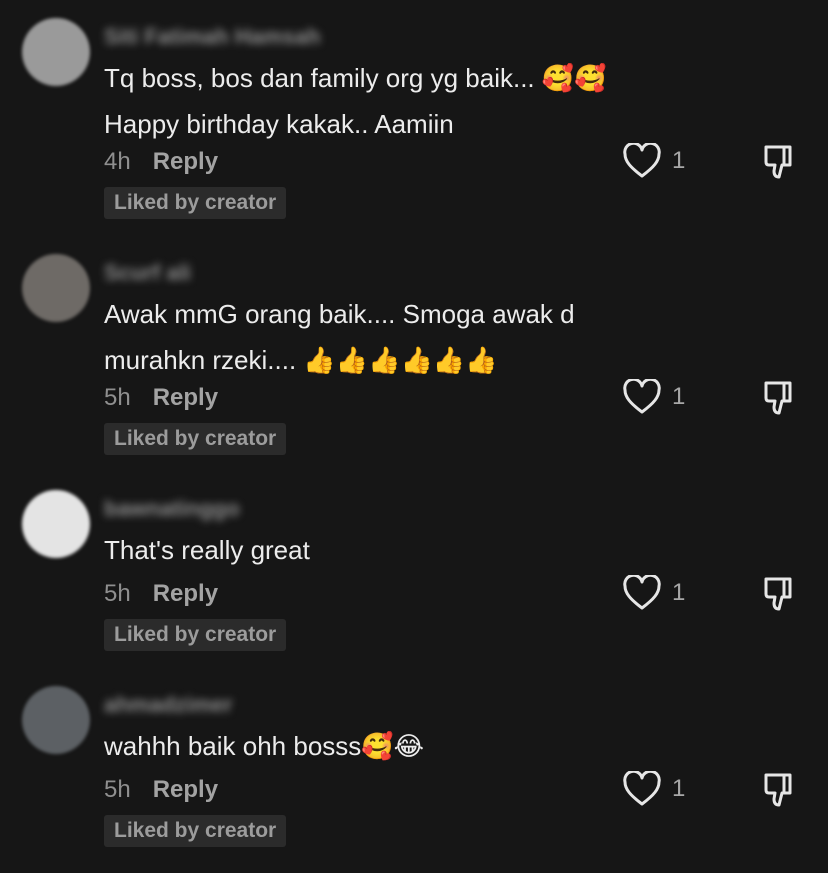  What do you see at coordinates (404, 550) in the screenshot?
I see `comment-text: That's really great` at bounding box center [404, 550].